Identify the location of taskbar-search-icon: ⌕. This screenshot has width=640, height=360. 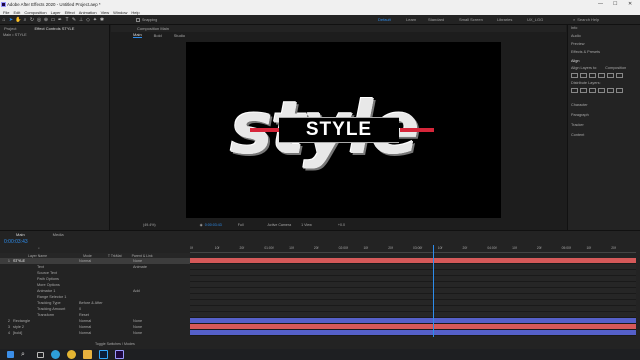
(25, 354).